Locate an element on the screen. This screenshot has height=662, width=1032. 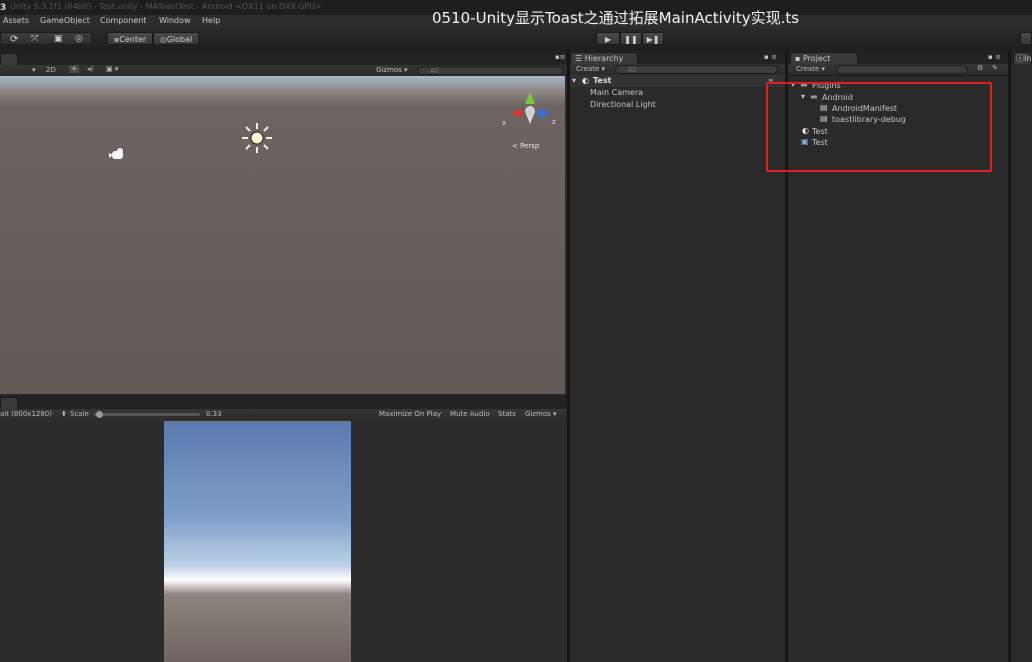
menu-assets: Assets is located at coordinates (16, 20).